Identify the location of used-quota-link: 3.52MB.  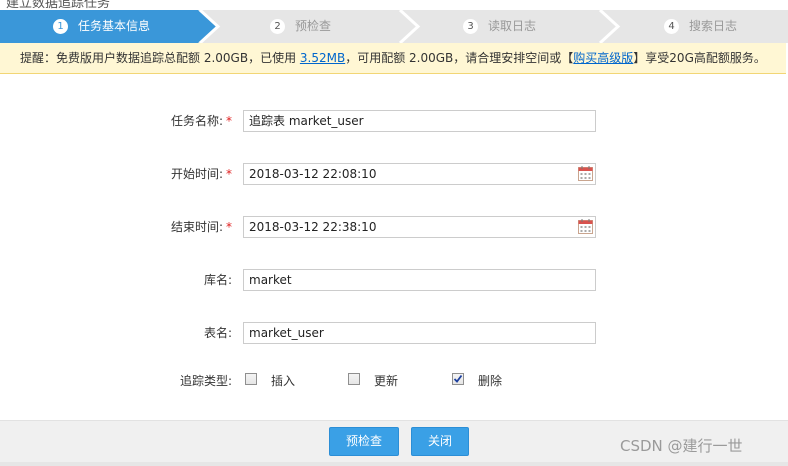
(322, 58).